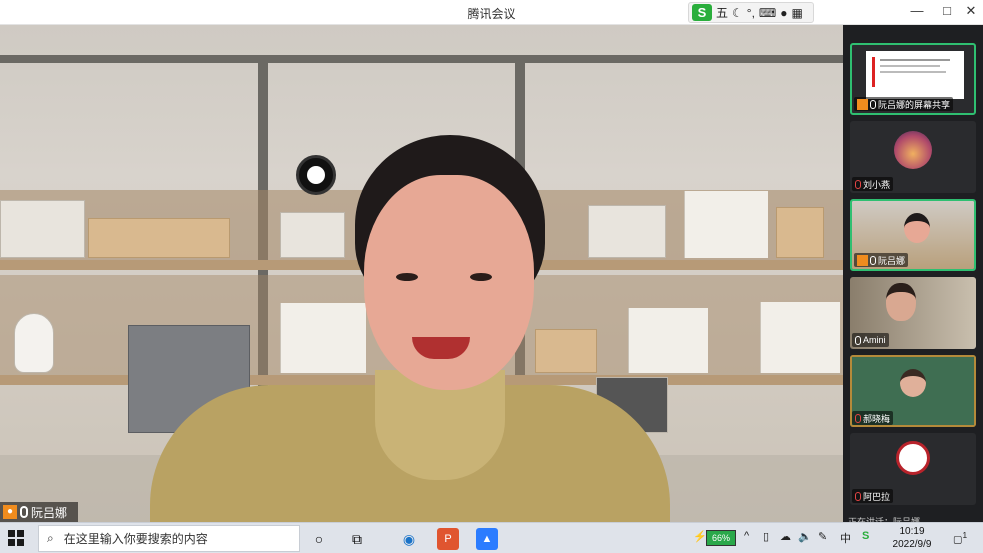  I want to click on close-button: ✕, so click(970, 11).